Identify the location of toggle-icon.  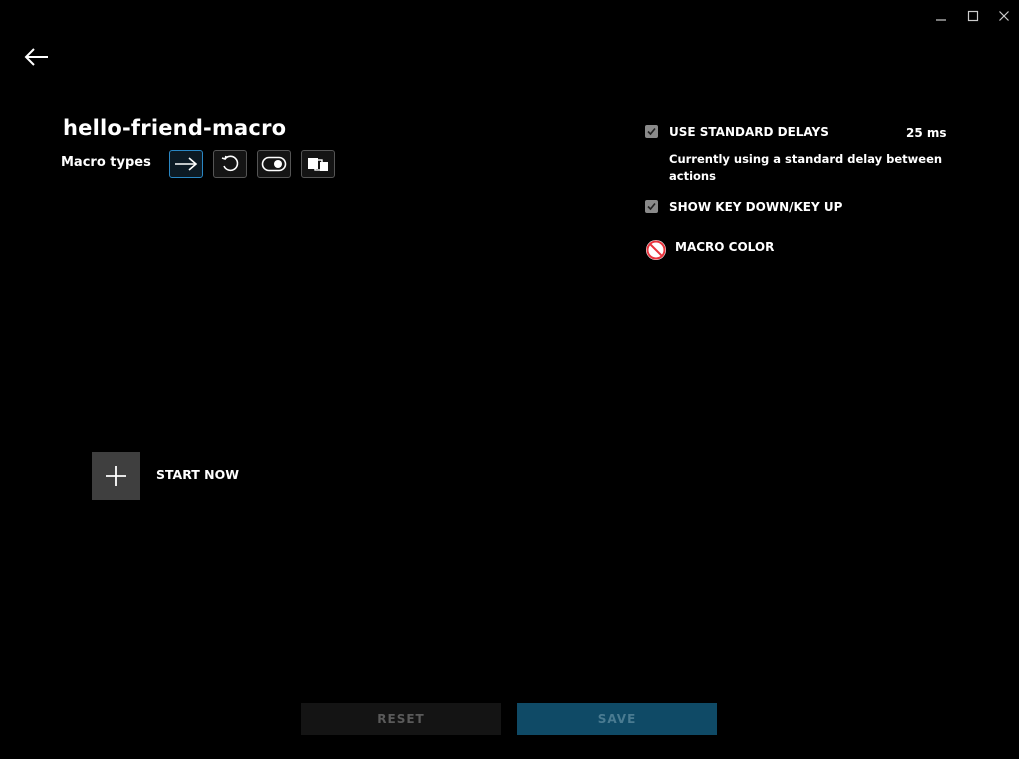
(274, 164).